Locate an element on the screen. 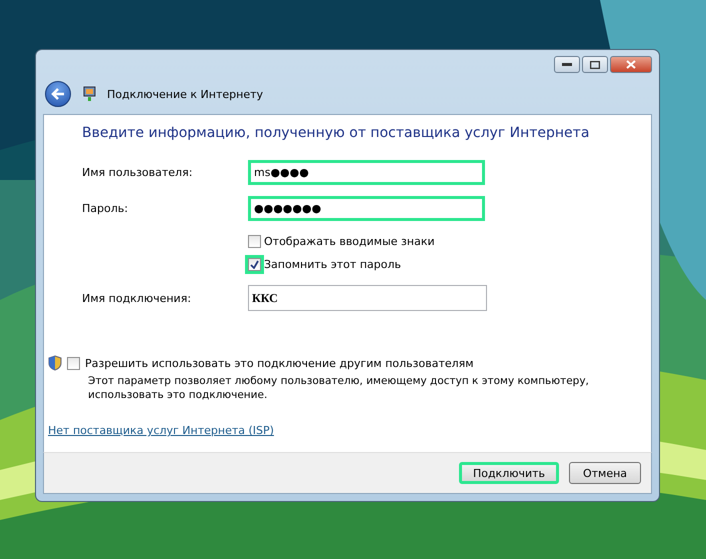  cancel-button: Отмена is located at coordinates (605, 473).